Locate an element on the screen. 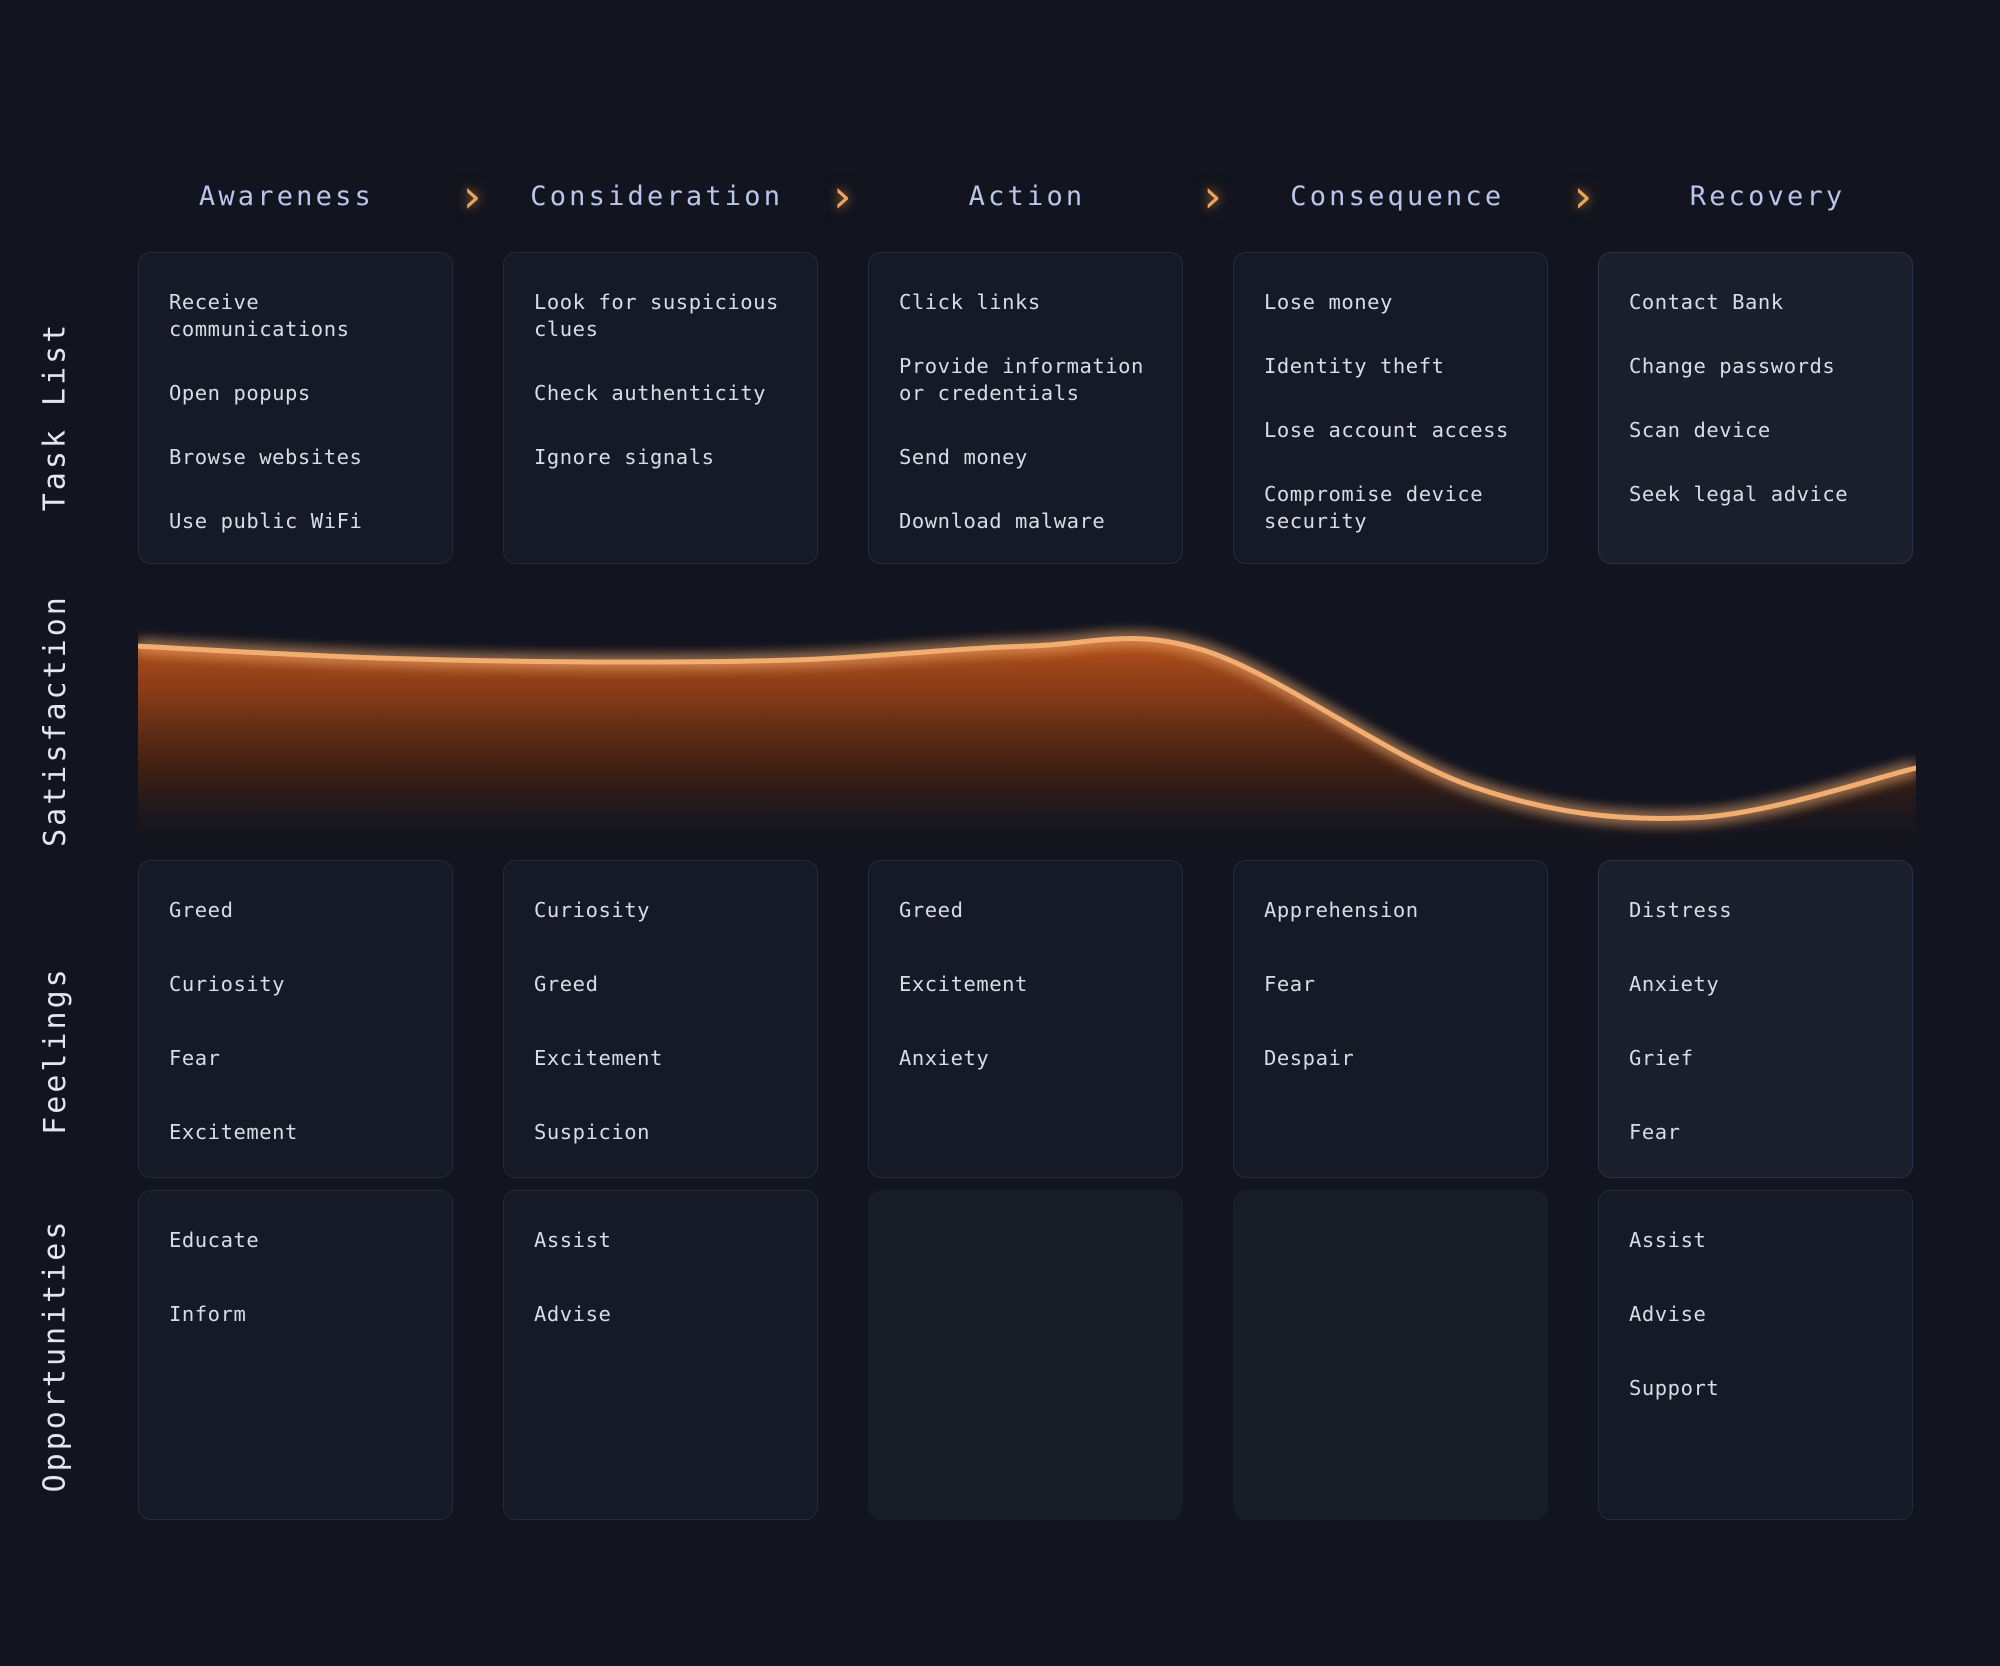  task-item: Change passwords is located at coordinates (1732, 366).